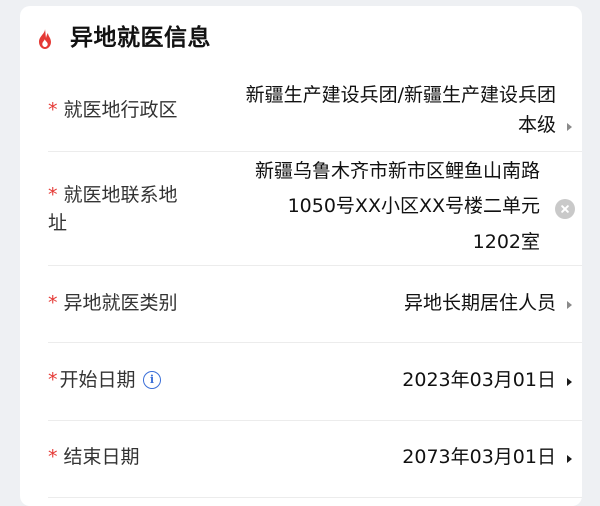 The image size is (600, 506). What do you see at coordinates (301, 39) in the screenshot?
I see `section-header: 异地就医信息` at bounding box center [301, 39].